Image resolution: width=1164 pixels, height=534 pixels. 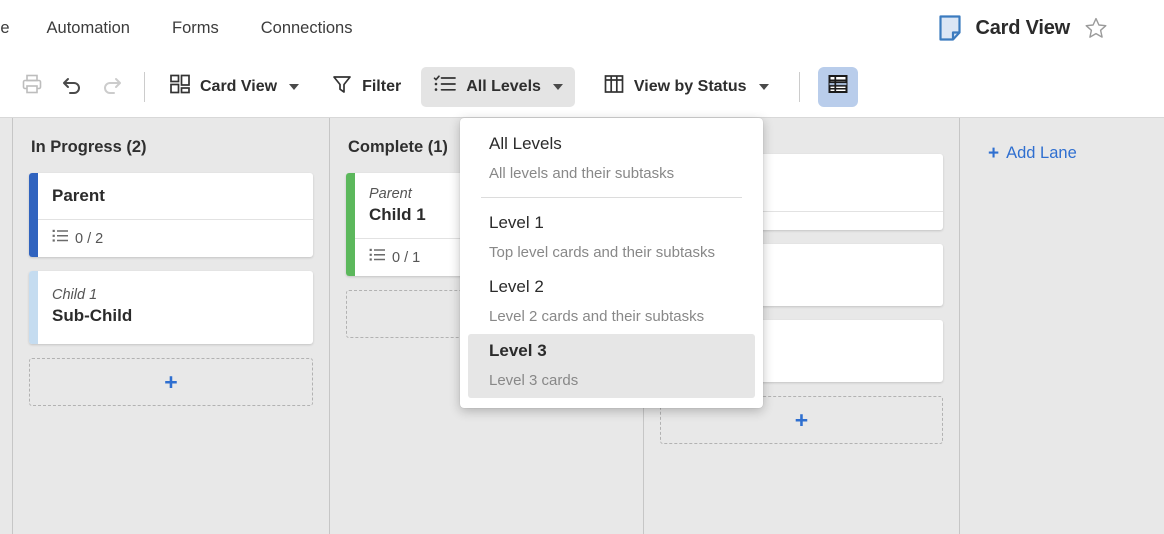 I want to click on add-lane-button: + Add Lane, so click(x=1032, y=153).